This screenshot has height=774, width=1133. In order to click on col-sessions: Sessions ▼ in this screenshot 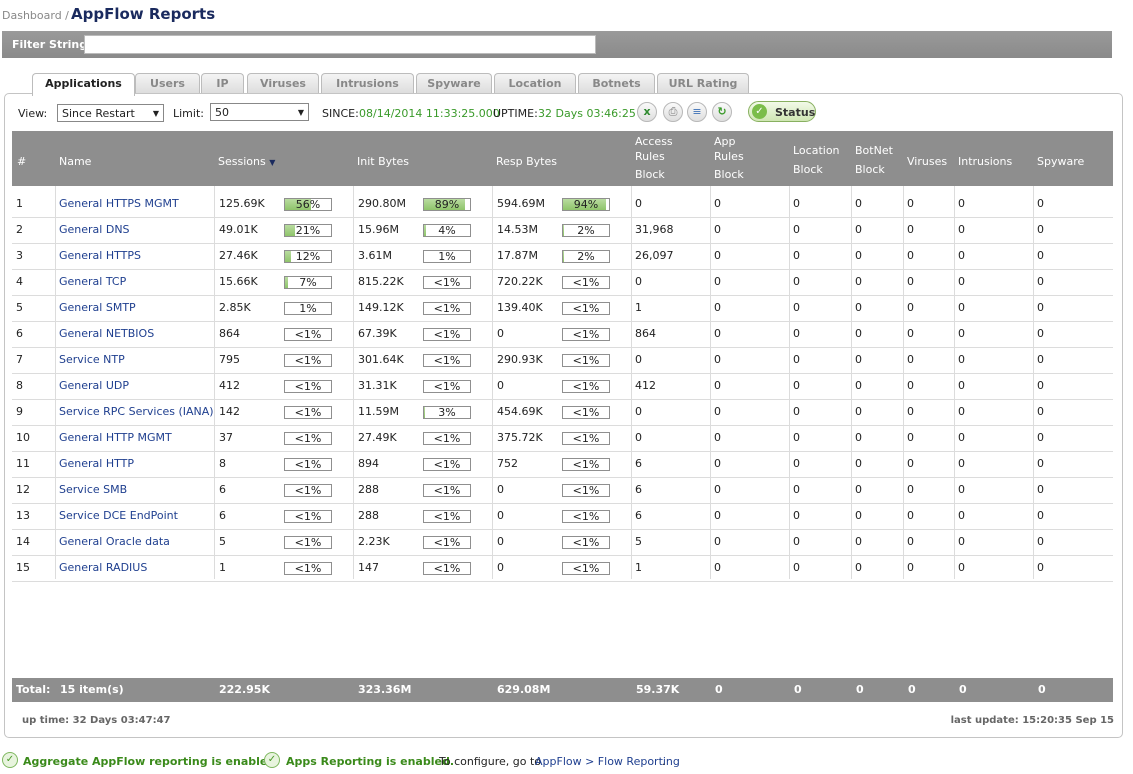, I will do `click(246, 162)`.